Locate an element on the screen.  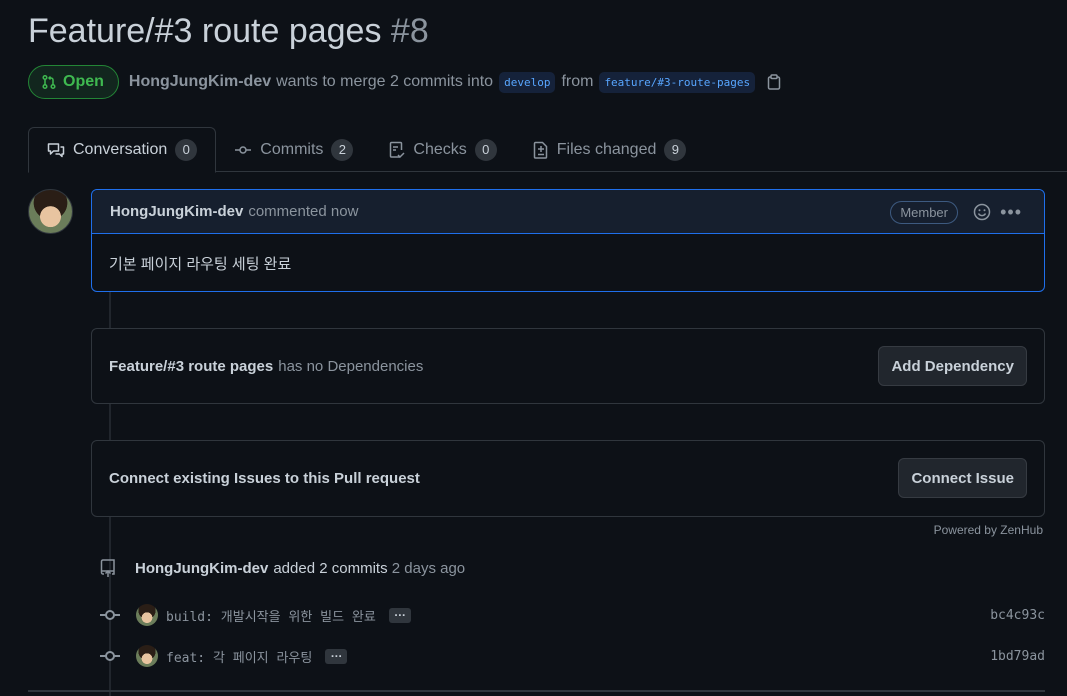
state-label: Open is located at coordinates (83, 81).